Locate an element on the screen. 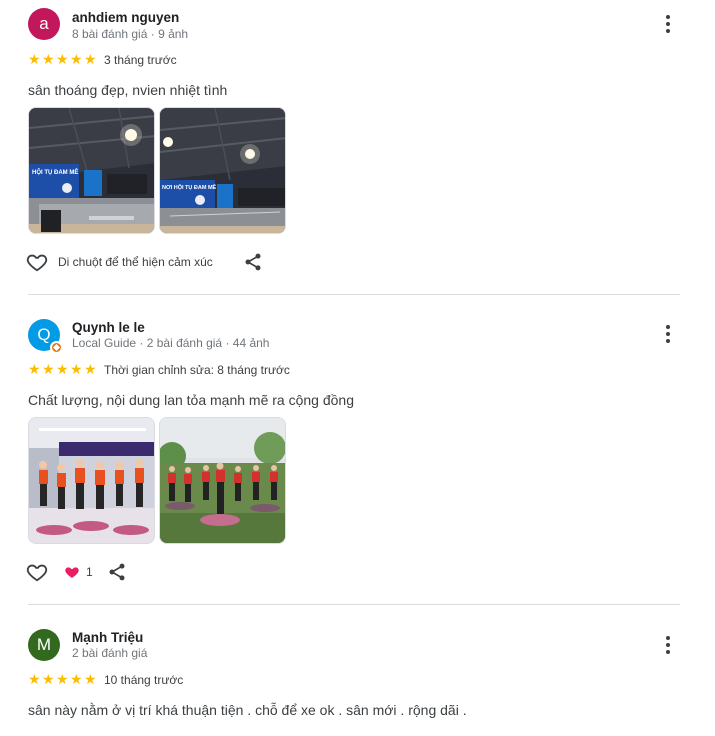 The height and width of the screenshot is (736, 715). avatar: a is located at coordinates (44, 24).